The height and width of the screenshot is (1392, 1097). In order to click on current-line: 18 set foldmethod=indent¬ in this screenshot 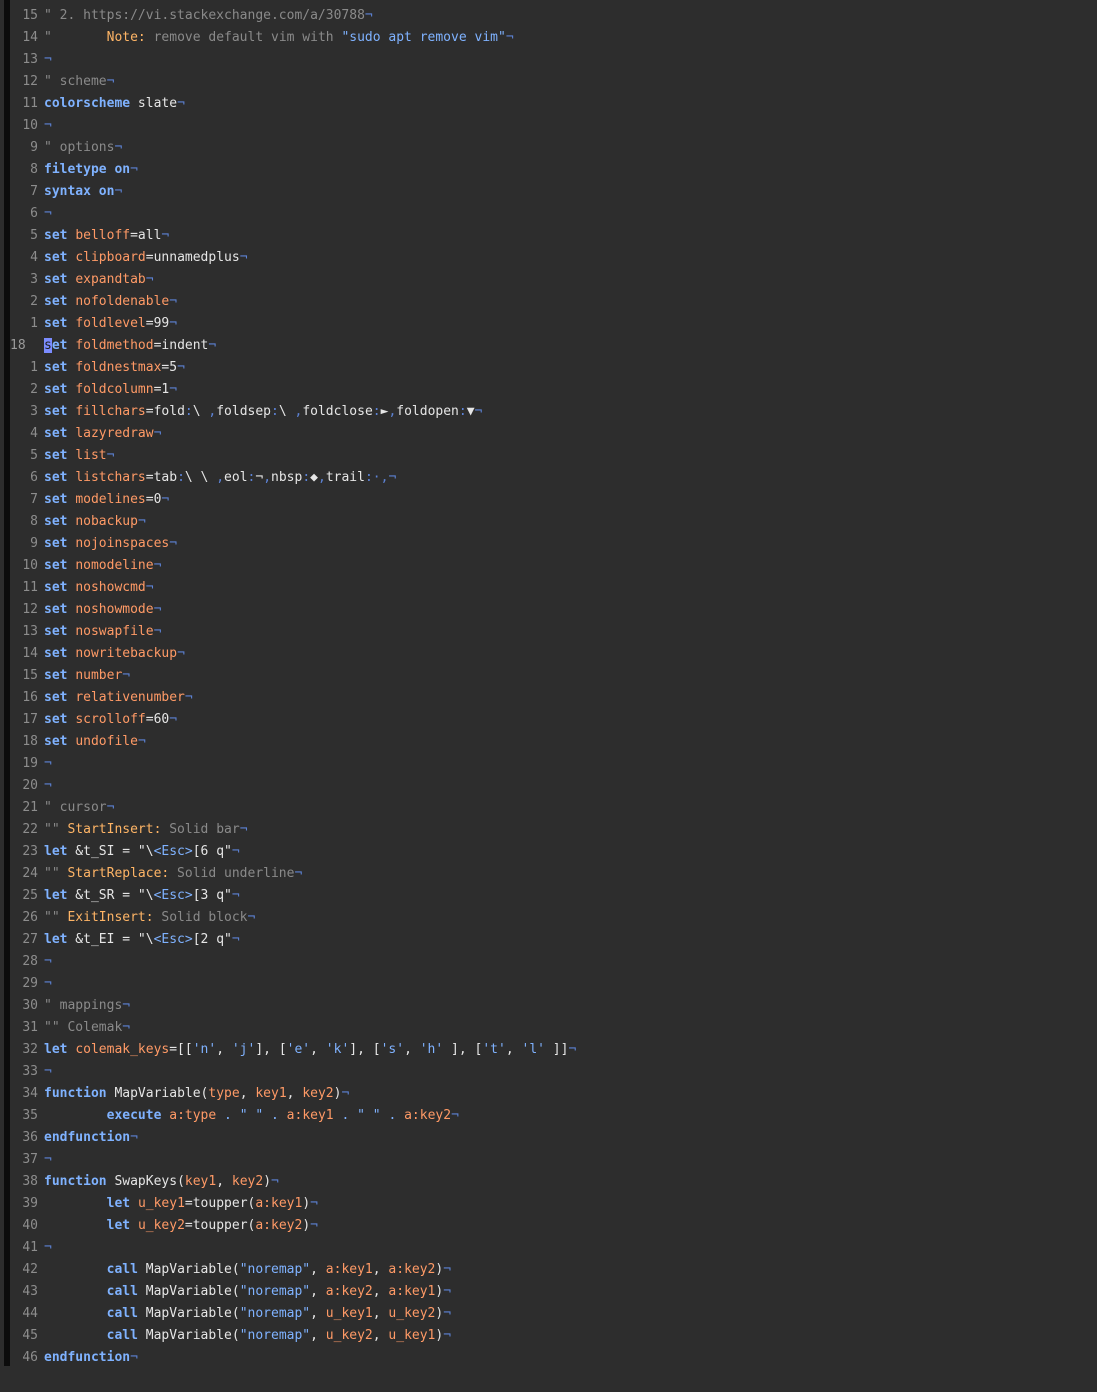, I will do `click(553, 346)`.